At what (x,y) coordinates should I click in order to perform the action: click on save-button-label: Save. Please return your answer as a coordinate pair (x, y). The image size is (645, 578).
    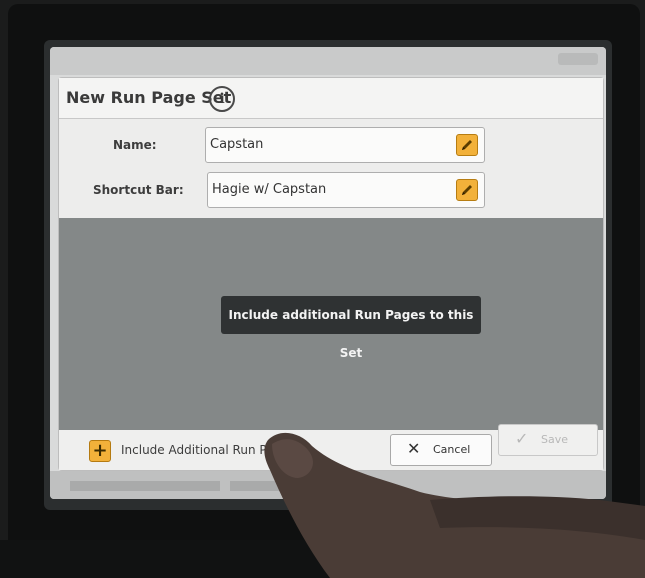
    Looking at the image, I should click on (555, 439).